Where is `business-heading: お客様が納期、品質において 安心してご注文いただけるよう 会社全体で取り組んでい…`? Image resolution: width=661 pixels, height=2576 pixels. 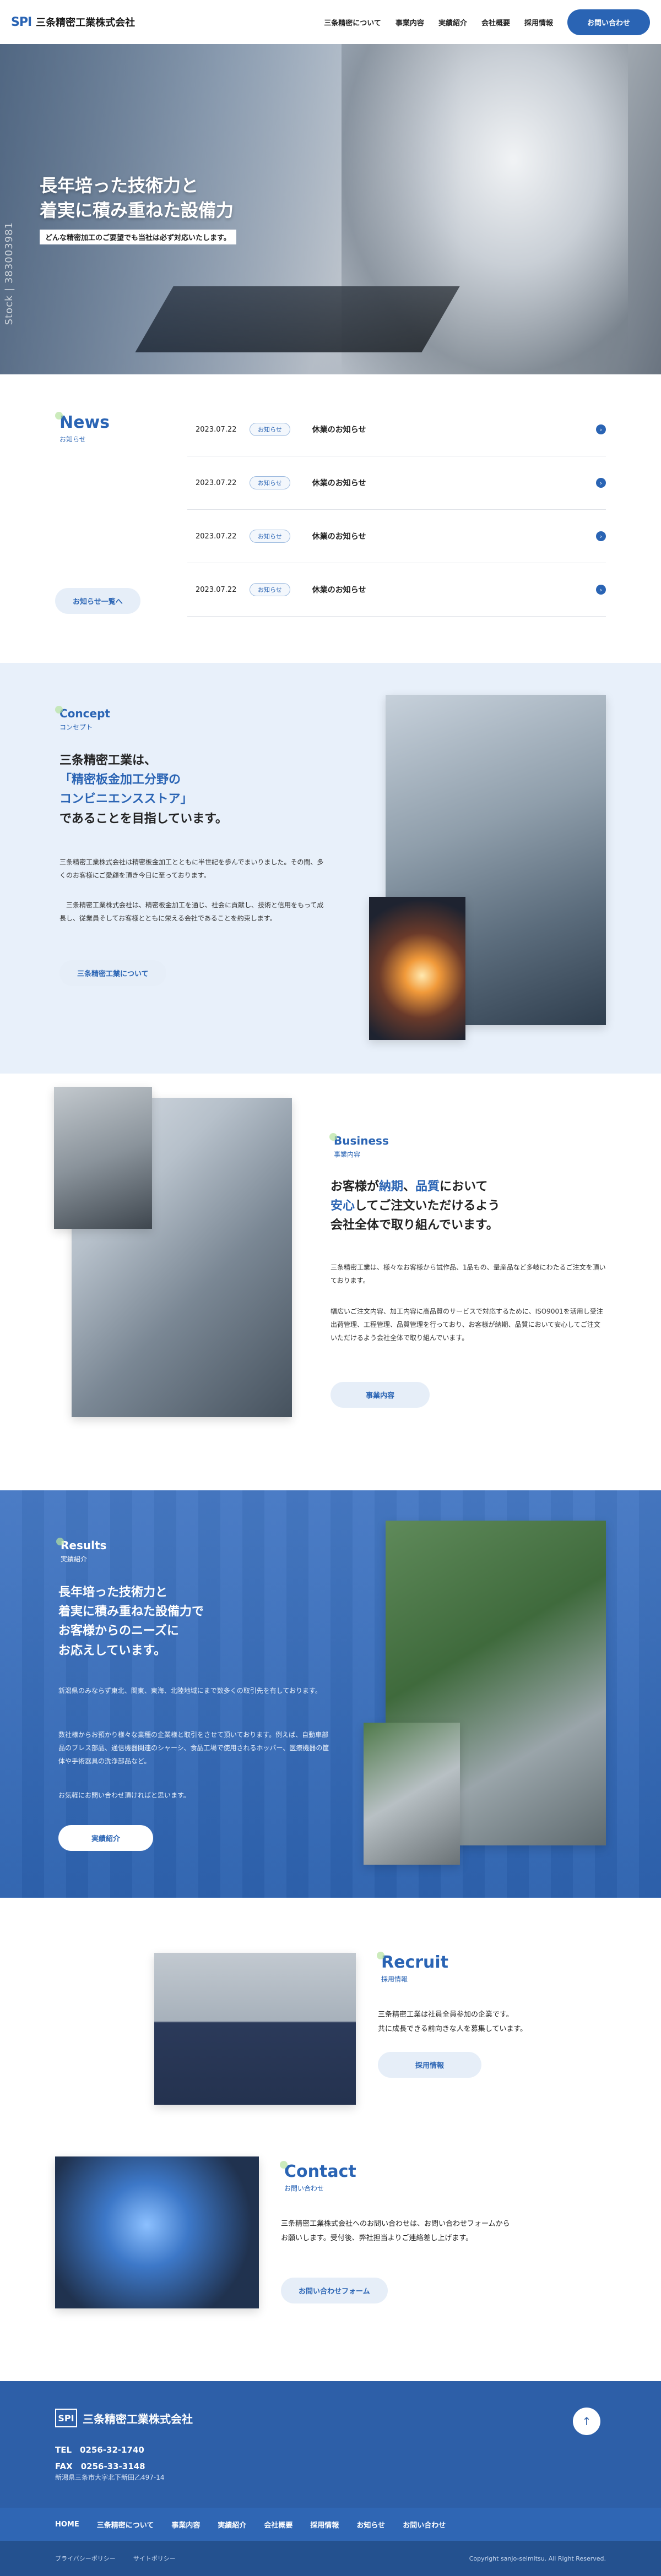
business-heading: お客様が納期、品質において 安心してご注文いただけるよう 会社全体で取り組んでい… is located at coordinates (415, 1206).